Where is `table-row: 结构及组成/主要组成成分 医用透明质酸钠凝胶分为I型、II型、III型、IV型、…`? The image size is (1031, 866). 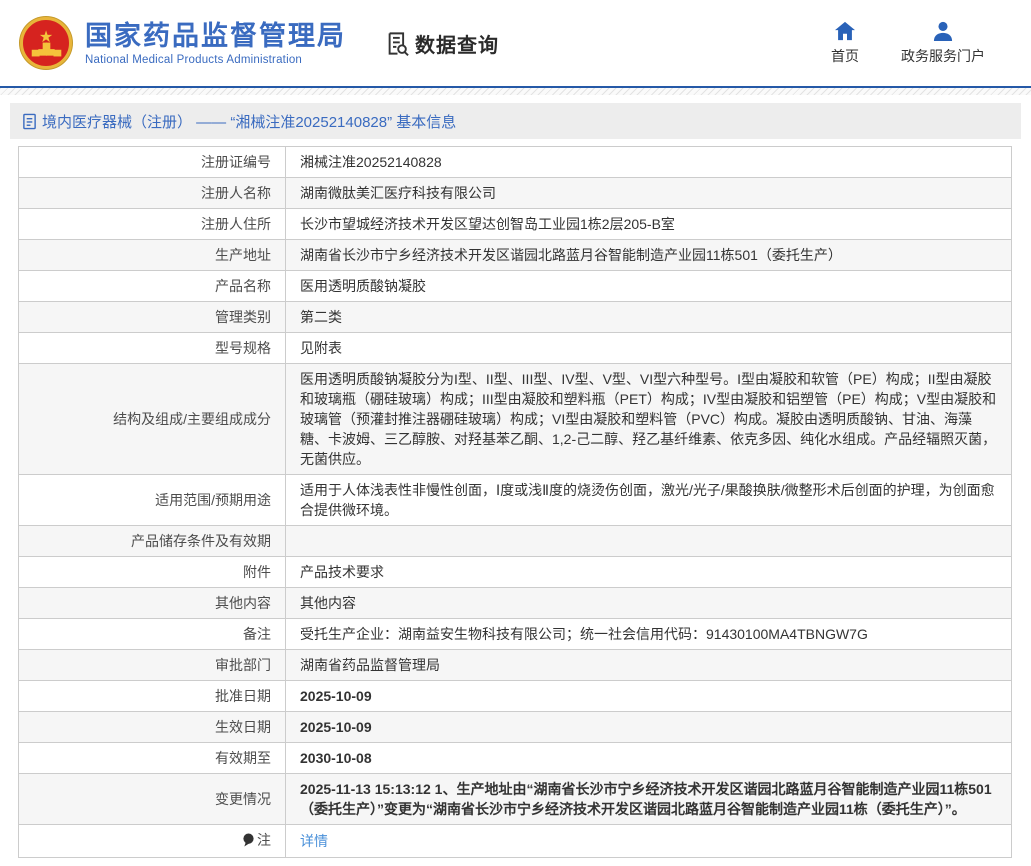 table-row: 结构及组成/主要组成成分 医用透明质酸钠凝胶分为I型、II型、III型、IV型、… is located at coordinates (515, 419).